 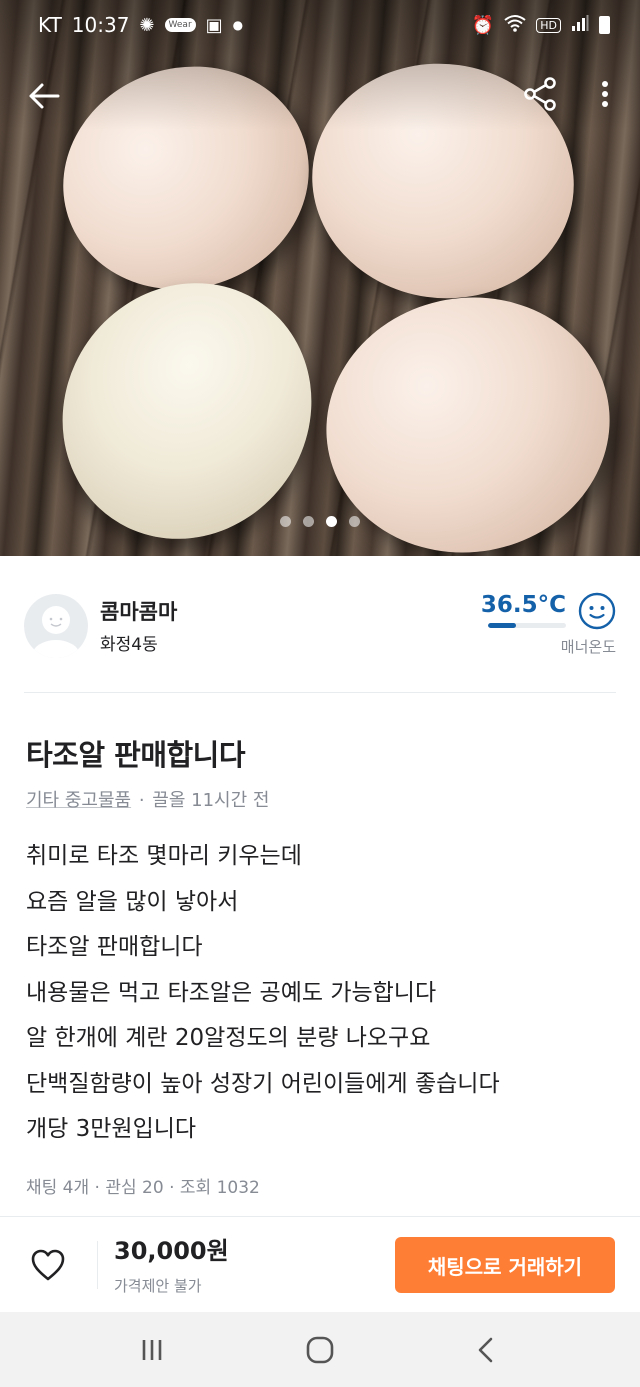 I want to click on description-line: 취미로 타조 몇마리 키우는데, so click(x=164, y=856).